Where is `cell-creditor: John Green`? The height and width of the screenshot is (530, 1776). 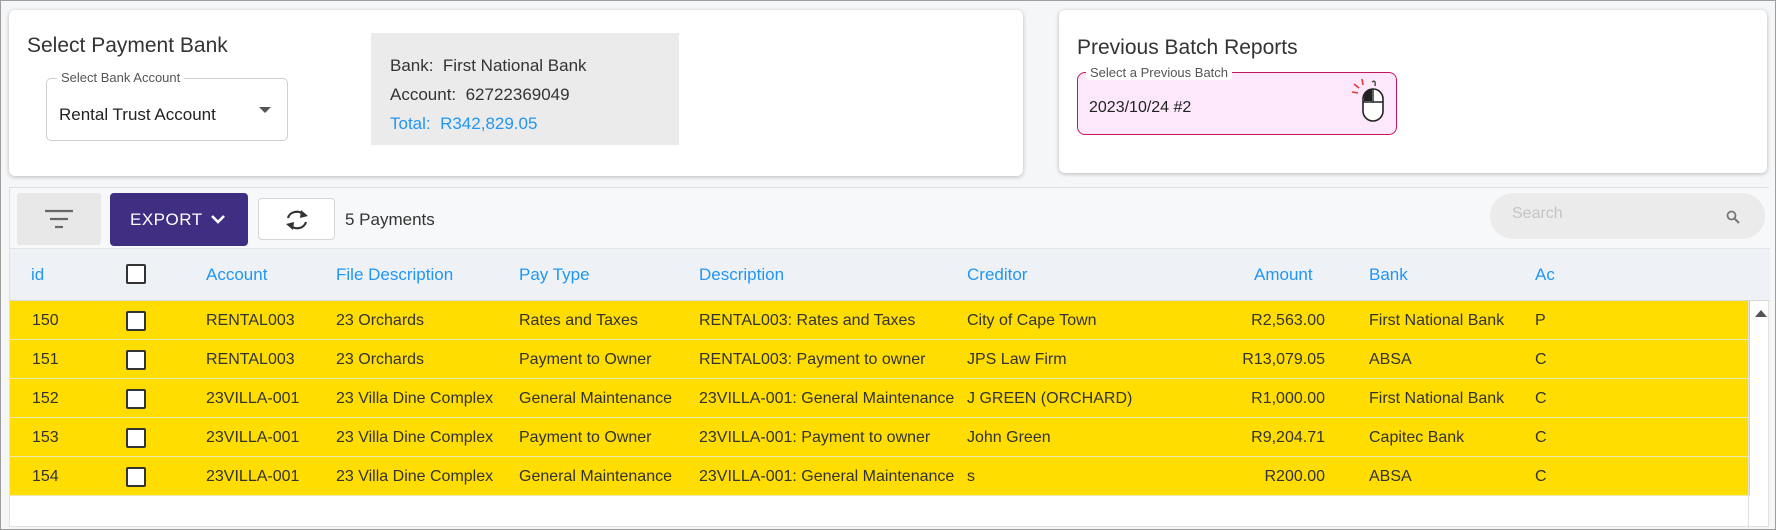 cell-creditor: John Green is located at coordinates (1009, 437).